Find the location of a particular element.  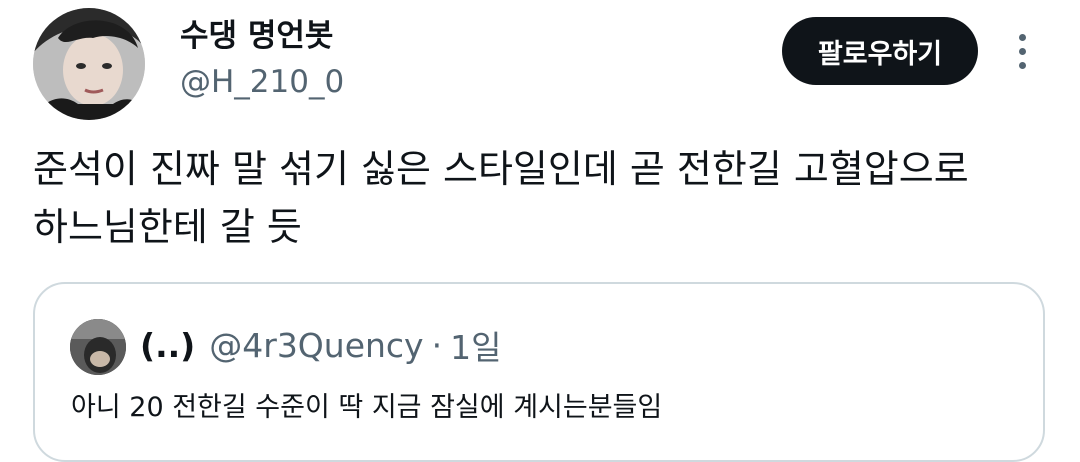

author-avatar is located at coordinates (89, 64).